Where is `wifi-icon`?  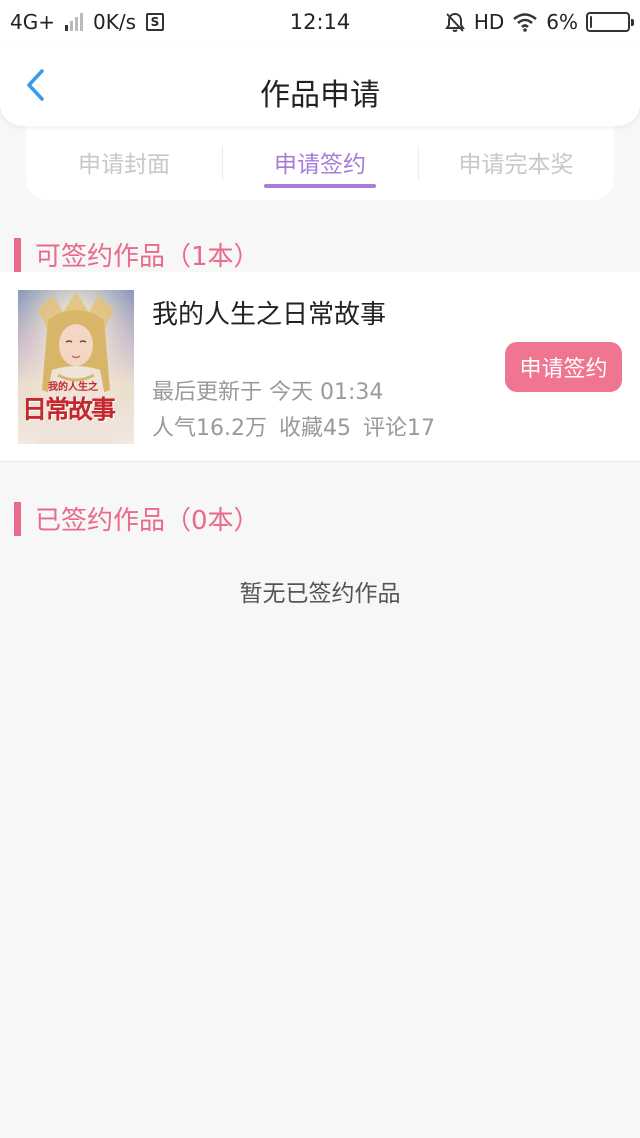
wifi-icon is located at coordinates (525, 22).